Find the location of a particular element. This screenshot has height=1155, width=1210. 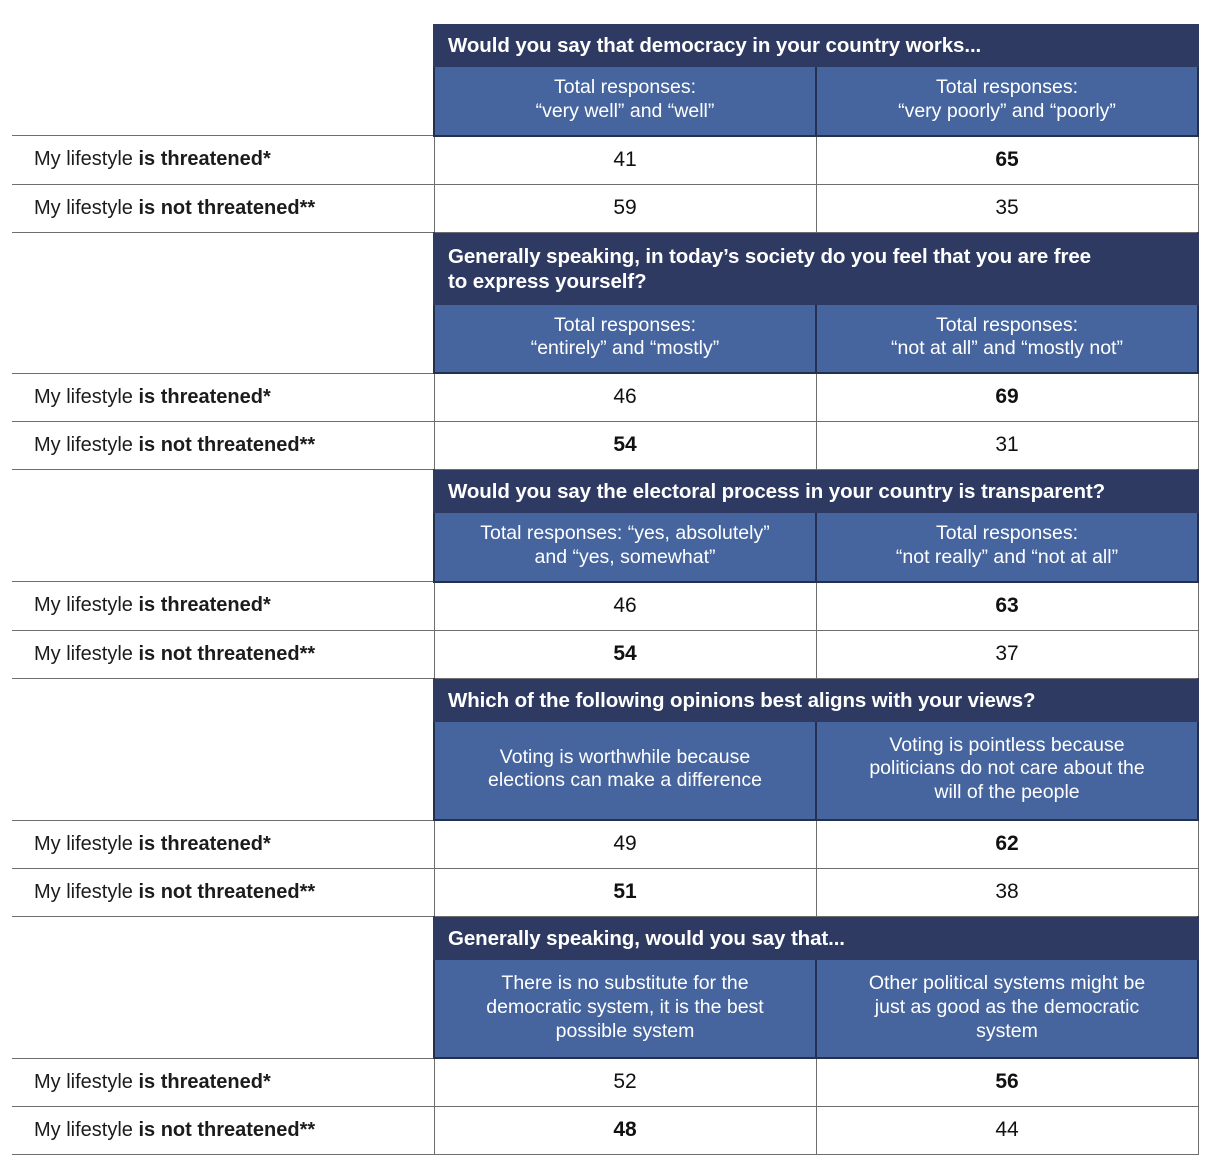

response-category-header-a-1: Total responses: “very well” and “well” is located at coordinates (625, 102).